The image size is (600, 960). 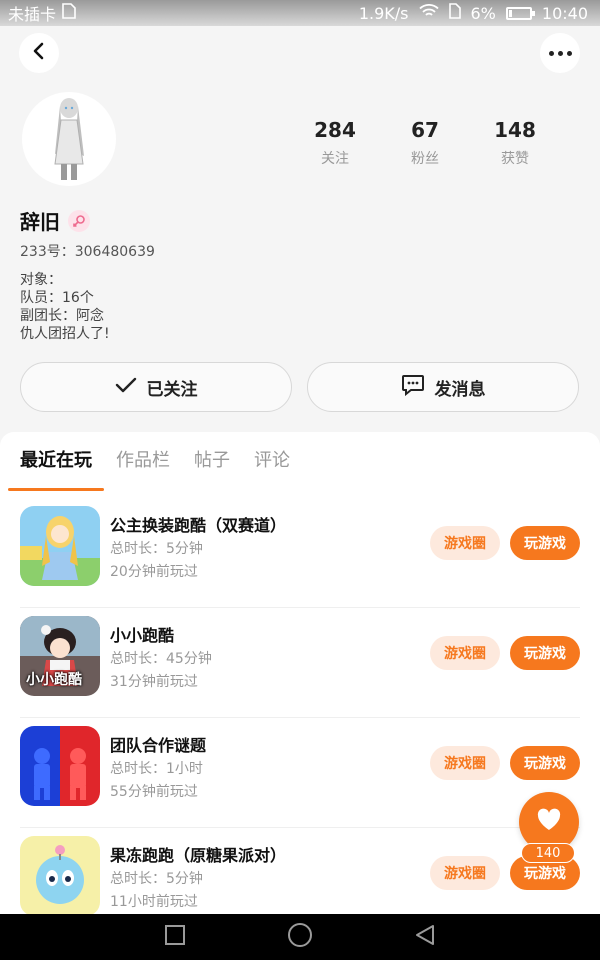 What do you see at coordinates (335, 159) in the screenshot?
I see `following-label: 关注` at bounding box center [335, 159].